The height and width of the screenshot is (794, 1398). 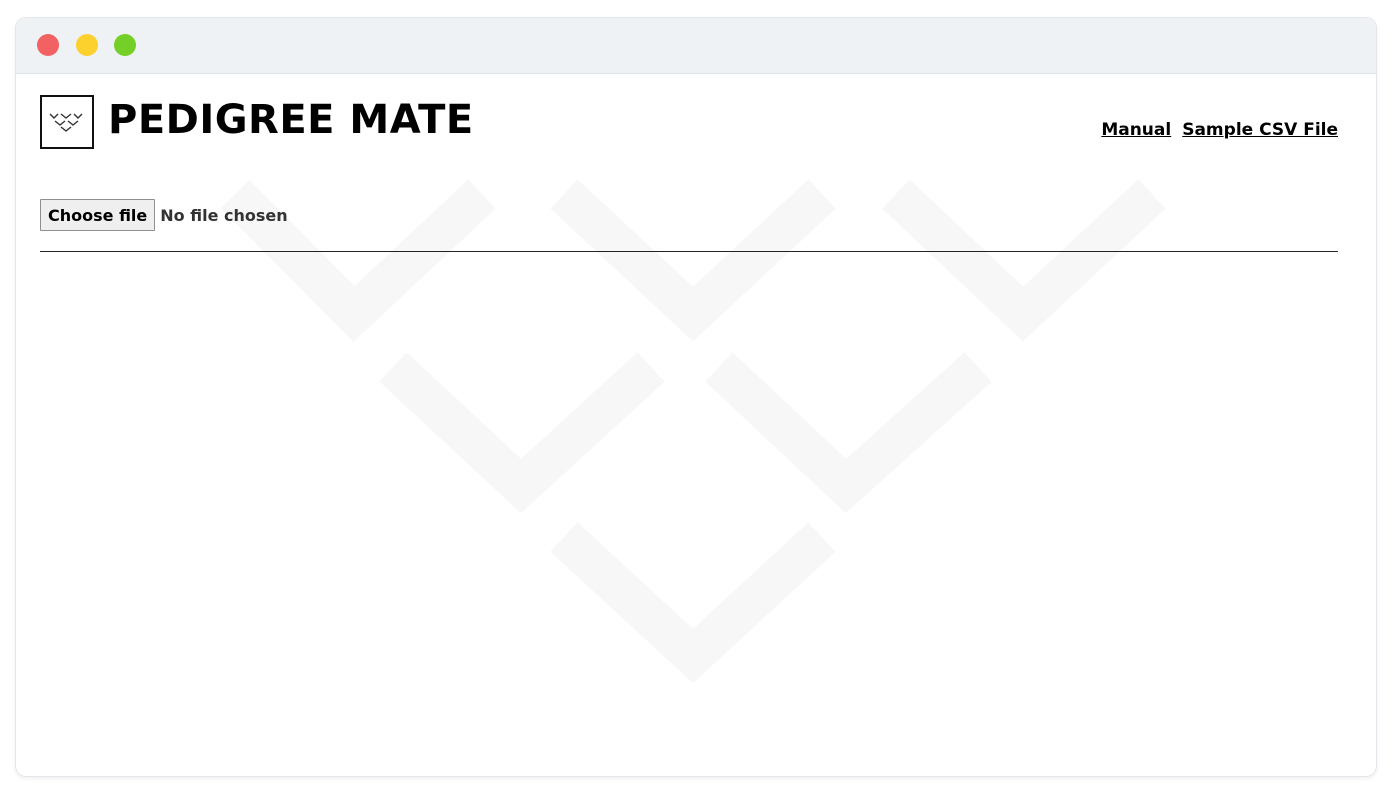 What do you see at coordinates (291, 120) in the screenshot?
I see `app-title: PEDIGREE MATE` at bounding box center [291, 120].